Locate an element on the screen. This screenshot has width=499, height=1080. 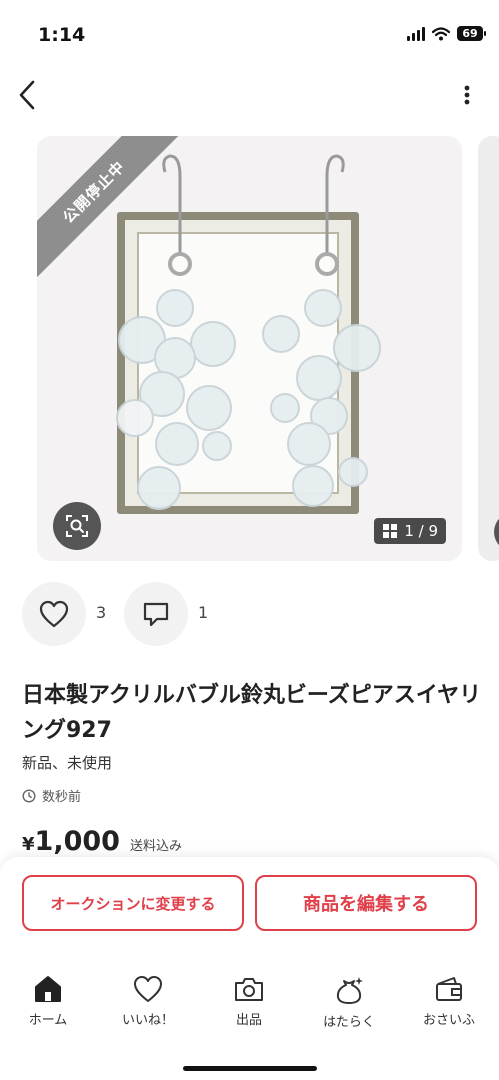
image-search-icon is located at coordinates (77, 526).